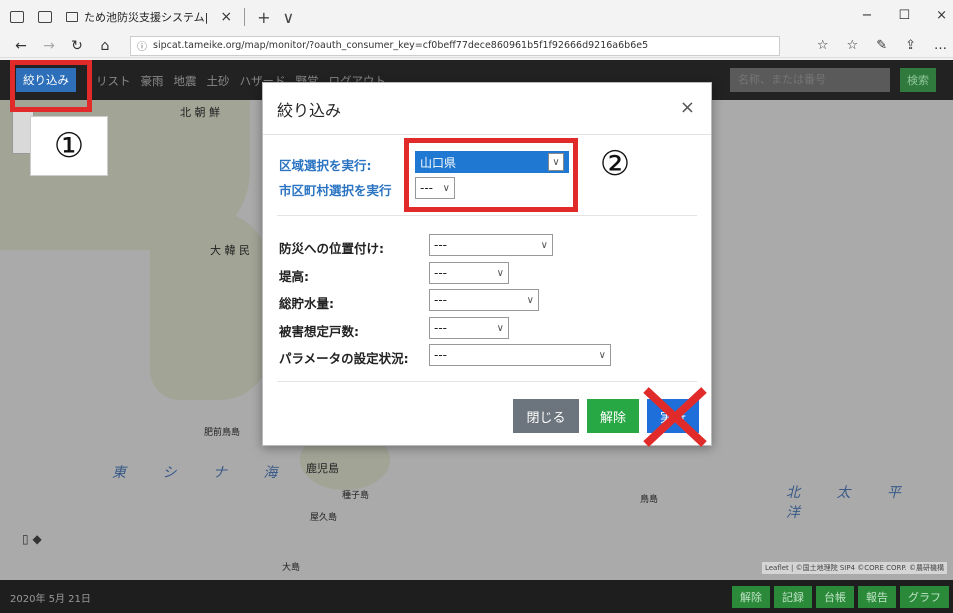 The height and width of the screenshot is (613, 953). Describe the element at coordinates (867, 15) in the screenshot. I see `minimize-icon: −` at that location.